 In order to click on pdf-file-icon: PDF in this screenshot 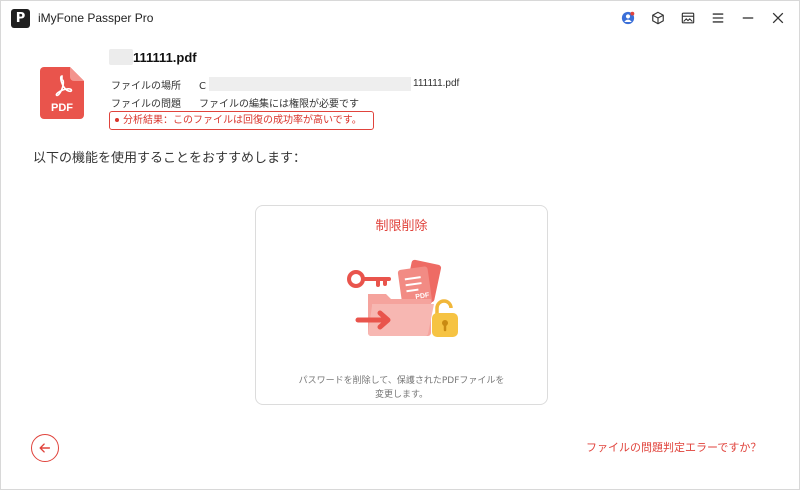, I will do `click(62, 93)`.